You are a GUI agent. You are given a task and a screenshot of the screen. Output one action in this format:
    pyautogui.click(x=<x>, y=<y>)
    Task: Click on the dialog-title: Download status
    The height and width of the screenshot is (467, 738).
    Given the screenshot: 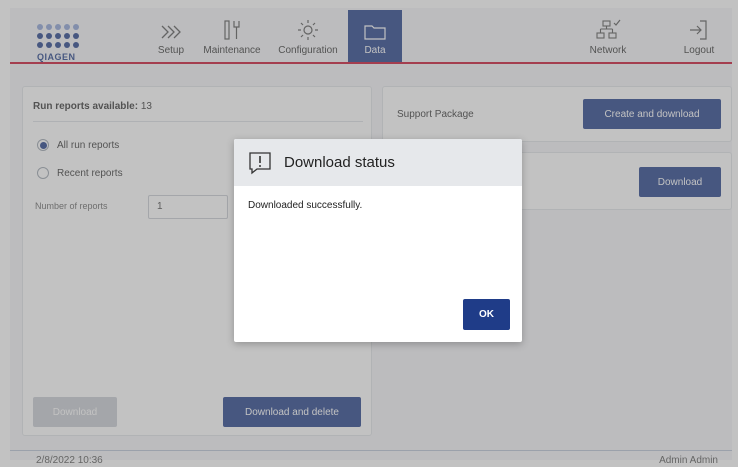 What is the action you would take?
    pyautogui.click(x=339, y=162)
    